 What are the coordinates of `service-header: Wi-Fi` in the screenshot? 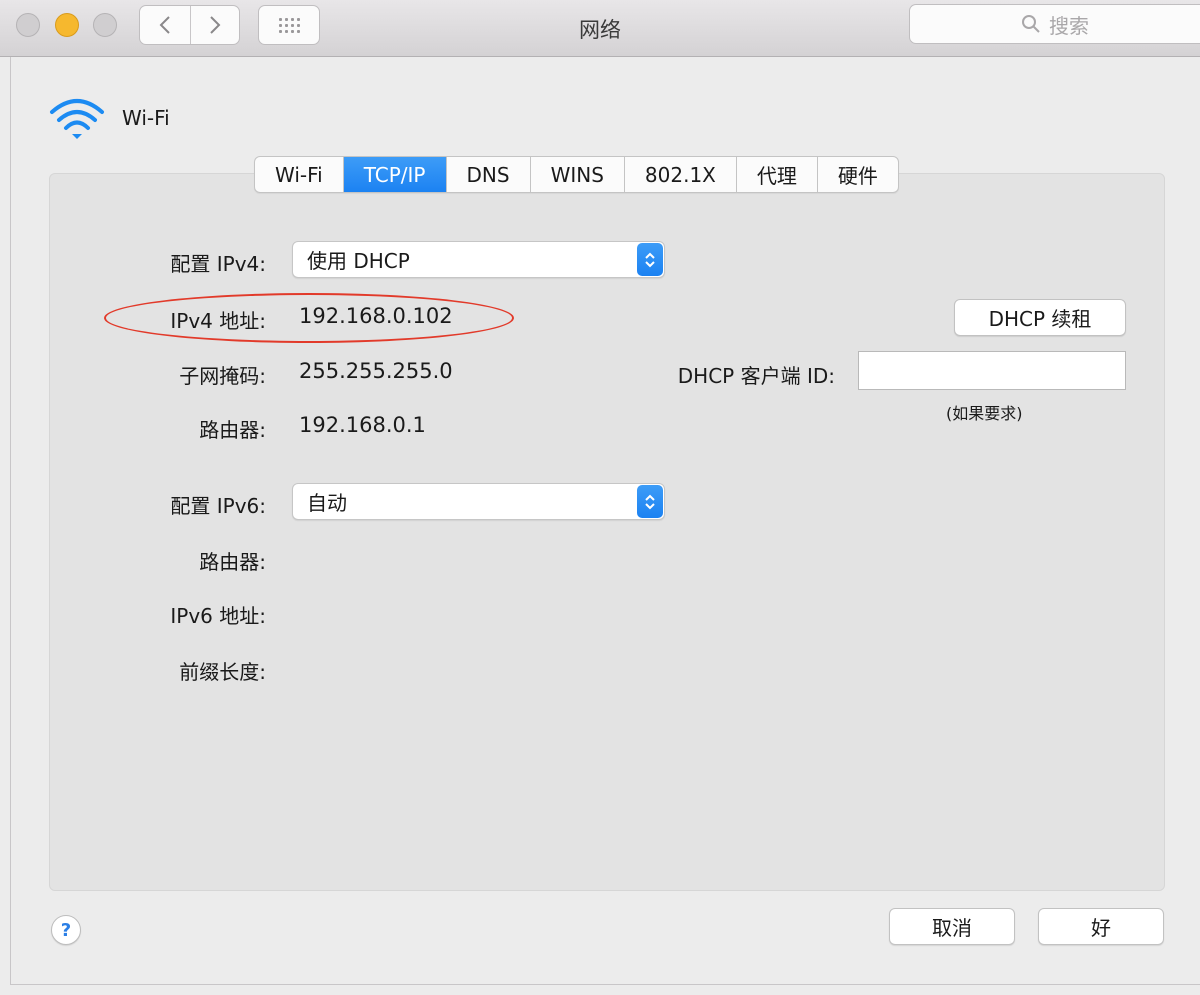 It's located at (109, 118).